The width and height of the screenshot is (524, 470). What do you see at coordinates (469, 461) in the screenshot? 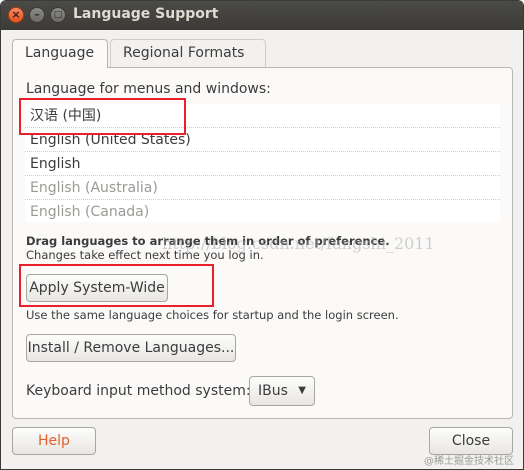
I see `corner-watermark: @稀土掘金技术社区` at bounding box center [469, 461].